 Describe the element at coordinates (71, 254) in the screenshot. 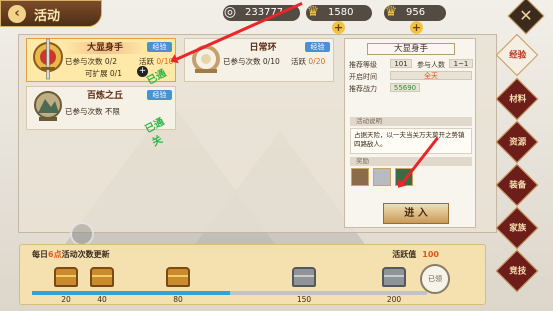

I see `daily-reset-notice: 每日6点活动次数更新` at that location.